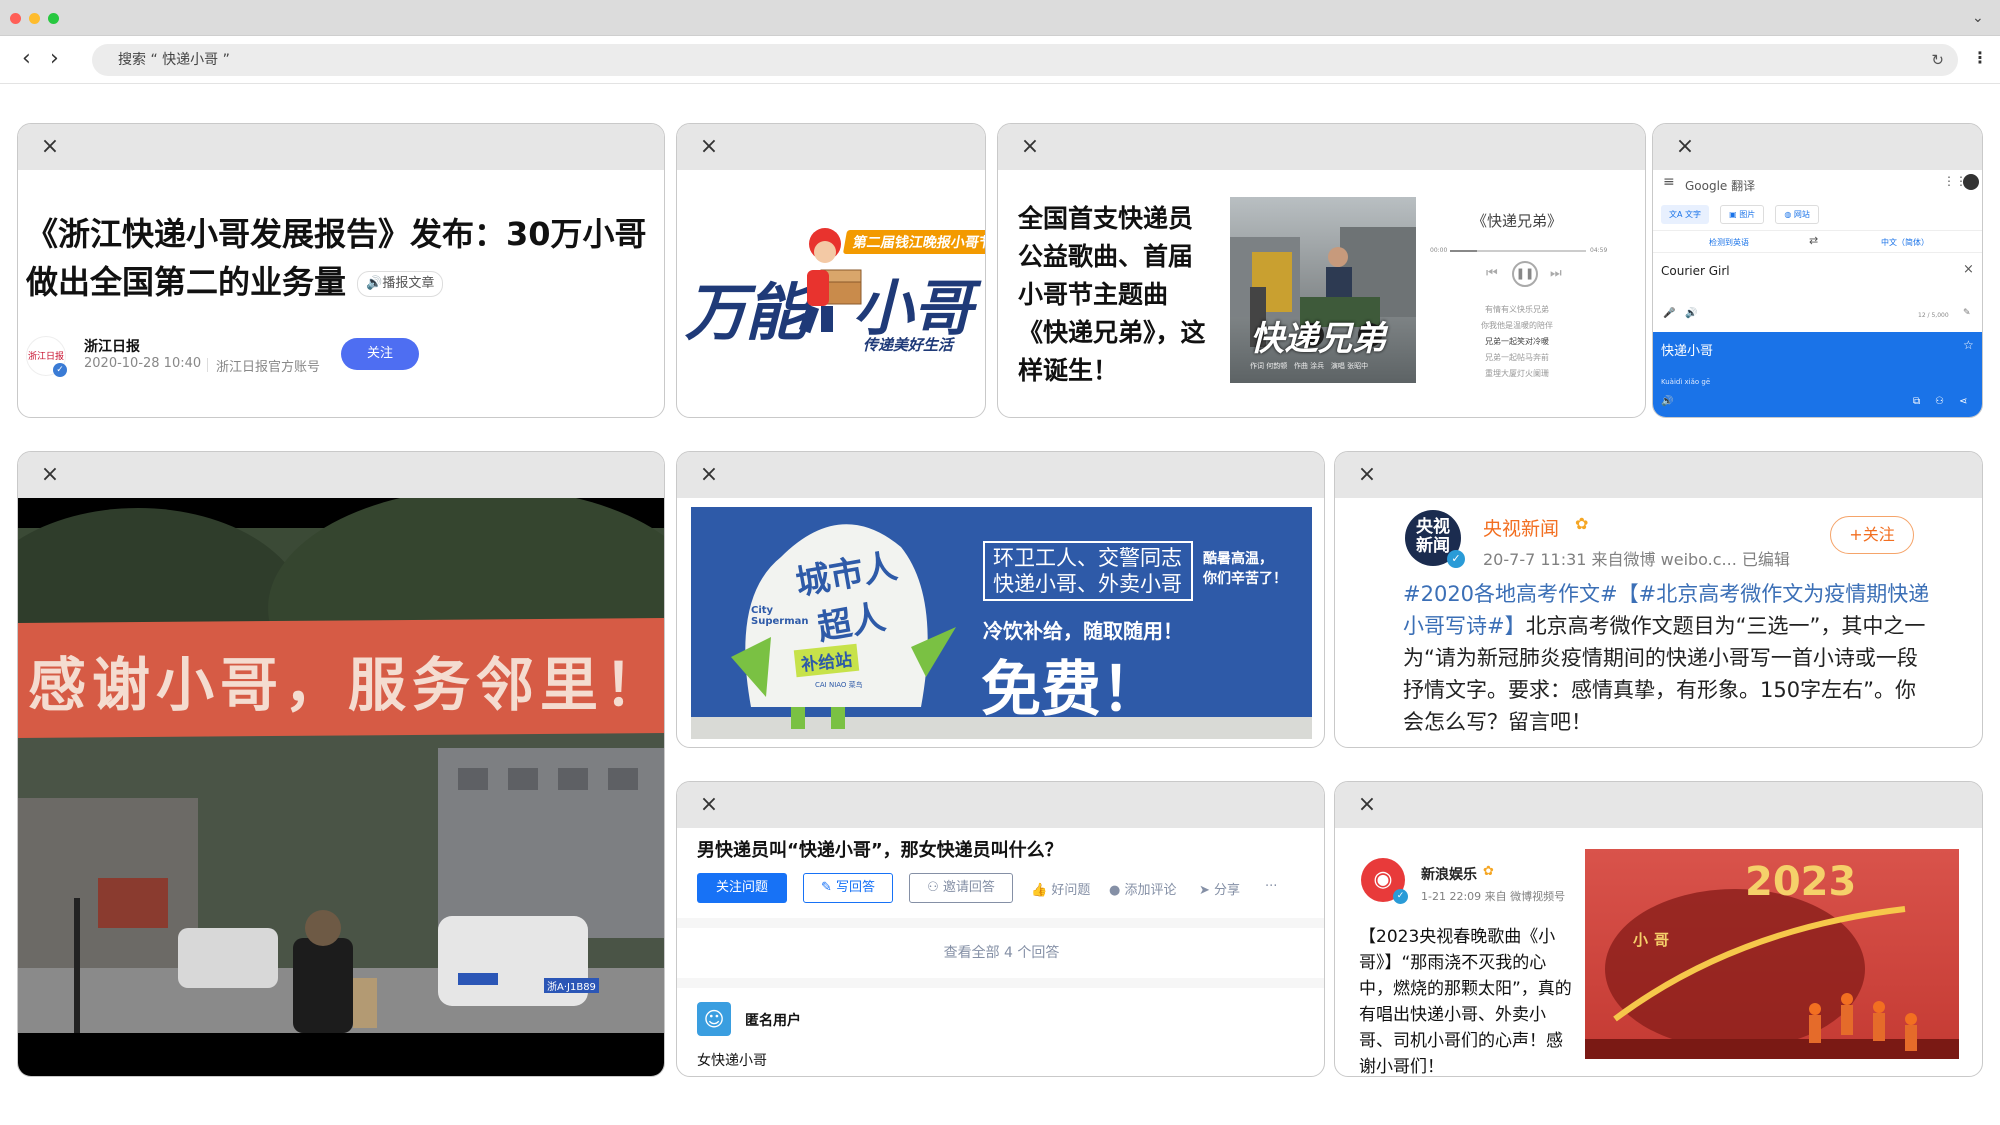 The width and height of the screenshot is (2000, 1125). I want to click on tab-text: 文A 文字, so click(1685, 214).